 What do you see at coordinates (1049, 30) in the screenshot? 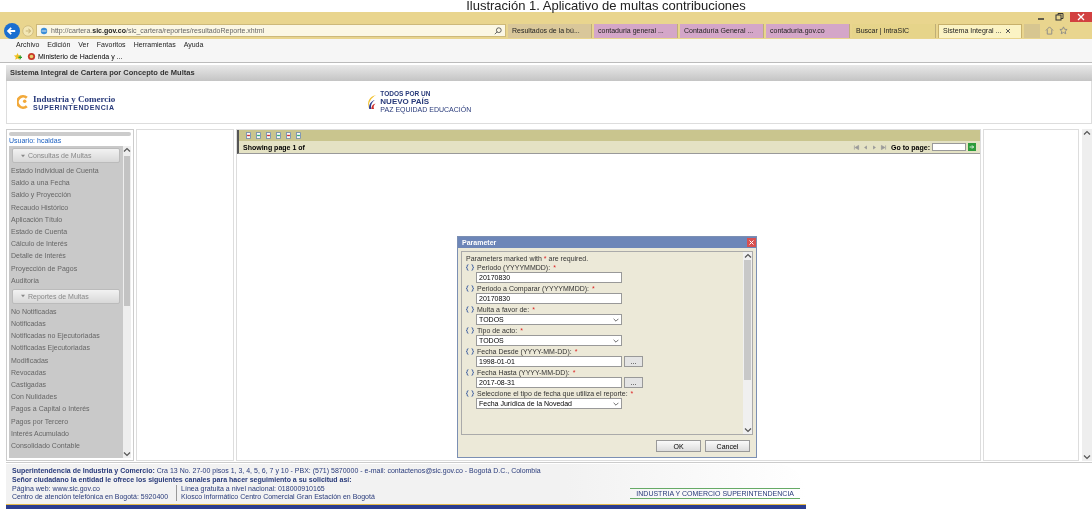
I see `home-icon` at bounding box center [1049, 30].